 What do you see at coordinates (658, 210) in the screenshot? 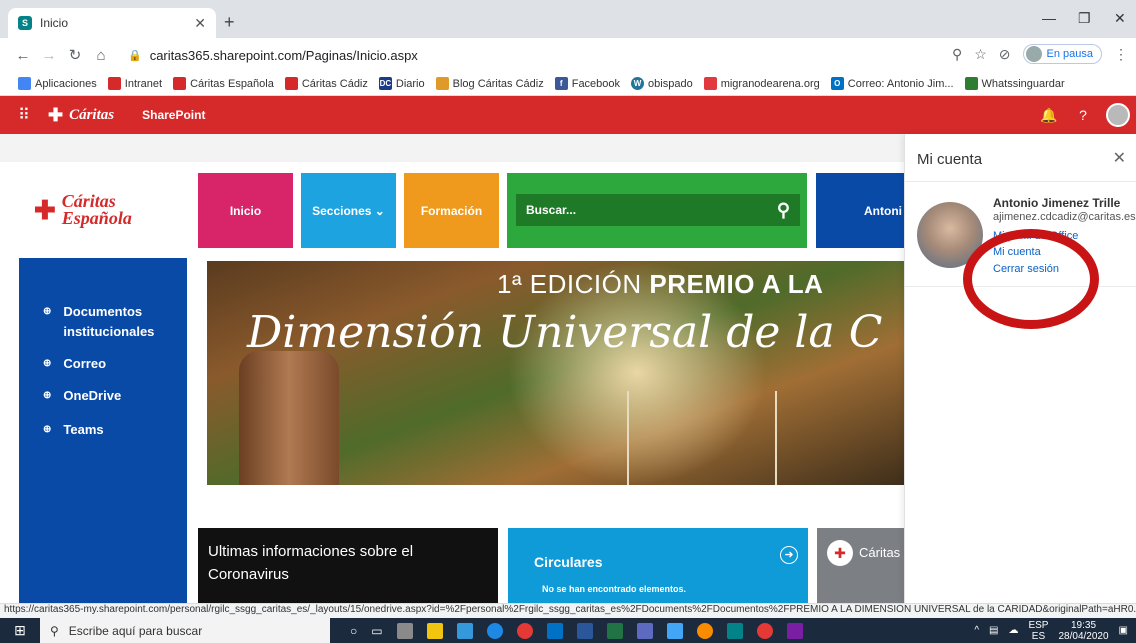
I see `search-input: Buscar... ⚲` at bounding box center [658, 210].